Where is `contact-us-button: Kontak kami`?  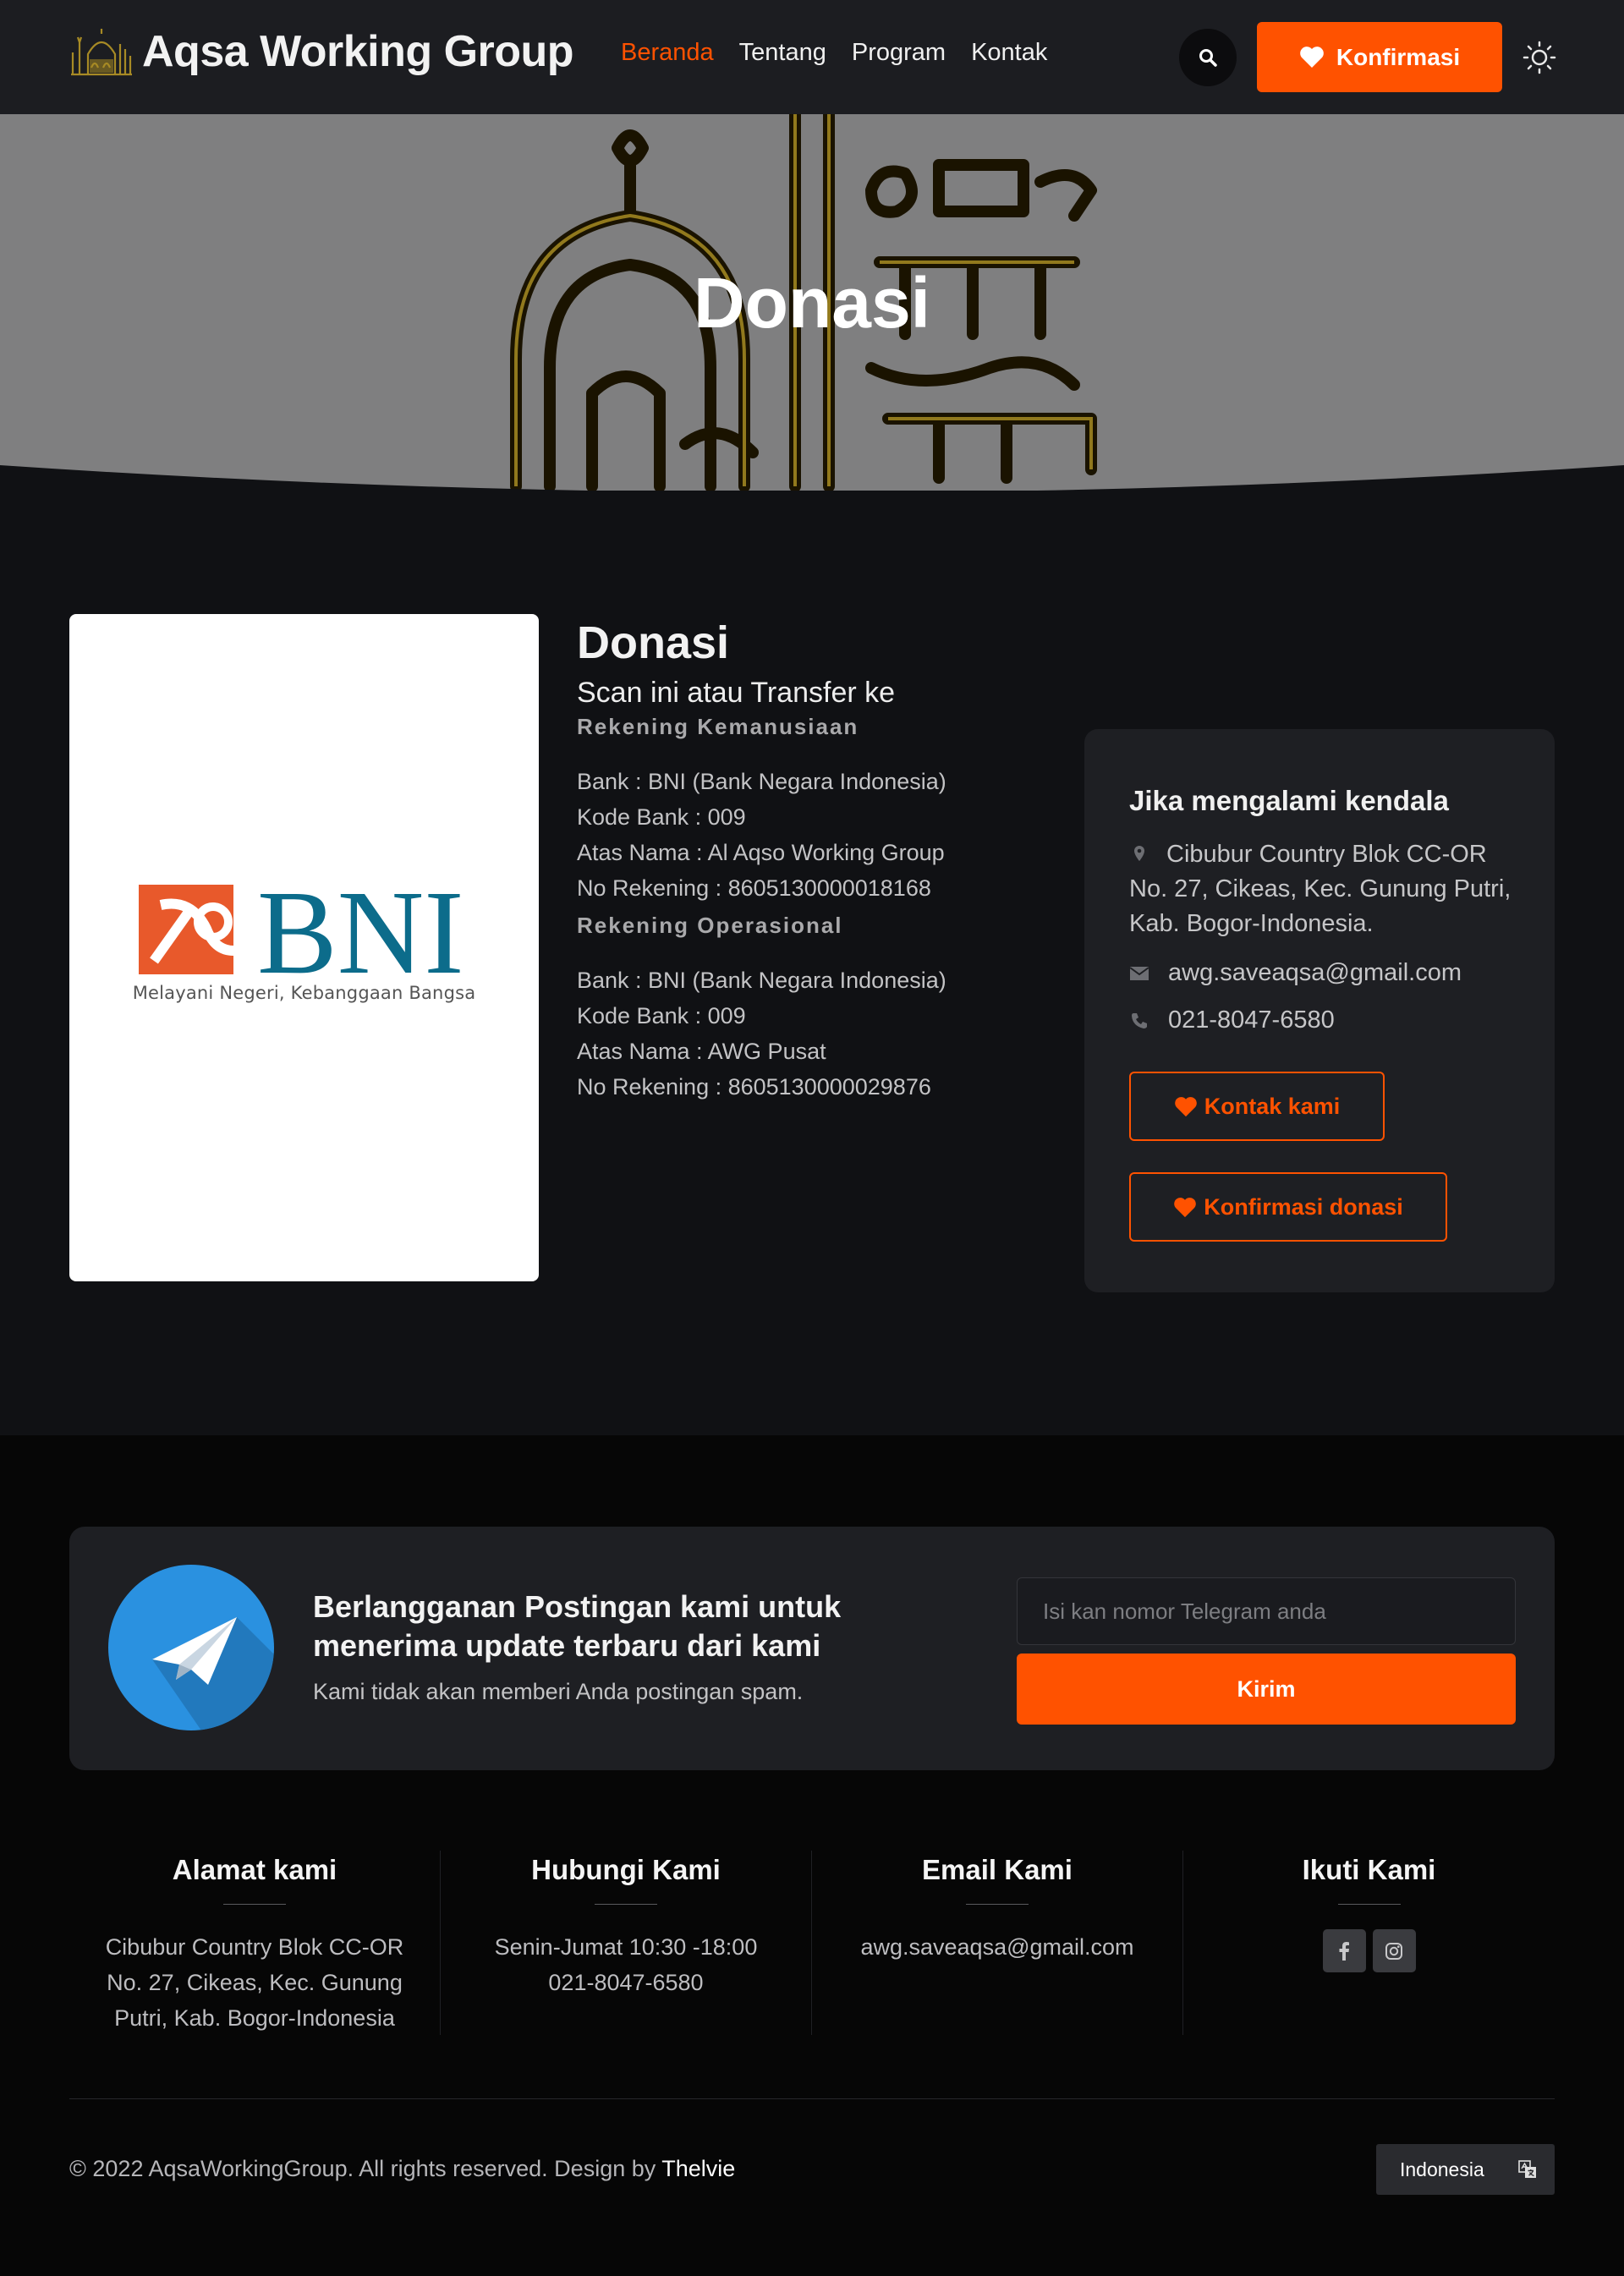 contact-us-button: Kontak kami is located at coordinates (1257, 1106).